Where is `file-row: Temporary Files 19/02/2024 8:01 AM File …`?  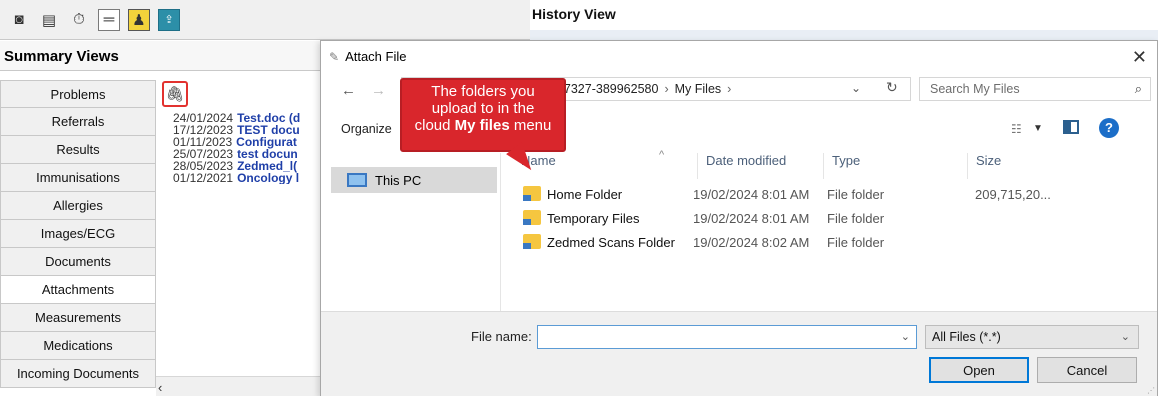 file-row: Temporary Files 19/02/2024 8:01 AM File … is located at coordinates (831, 219).